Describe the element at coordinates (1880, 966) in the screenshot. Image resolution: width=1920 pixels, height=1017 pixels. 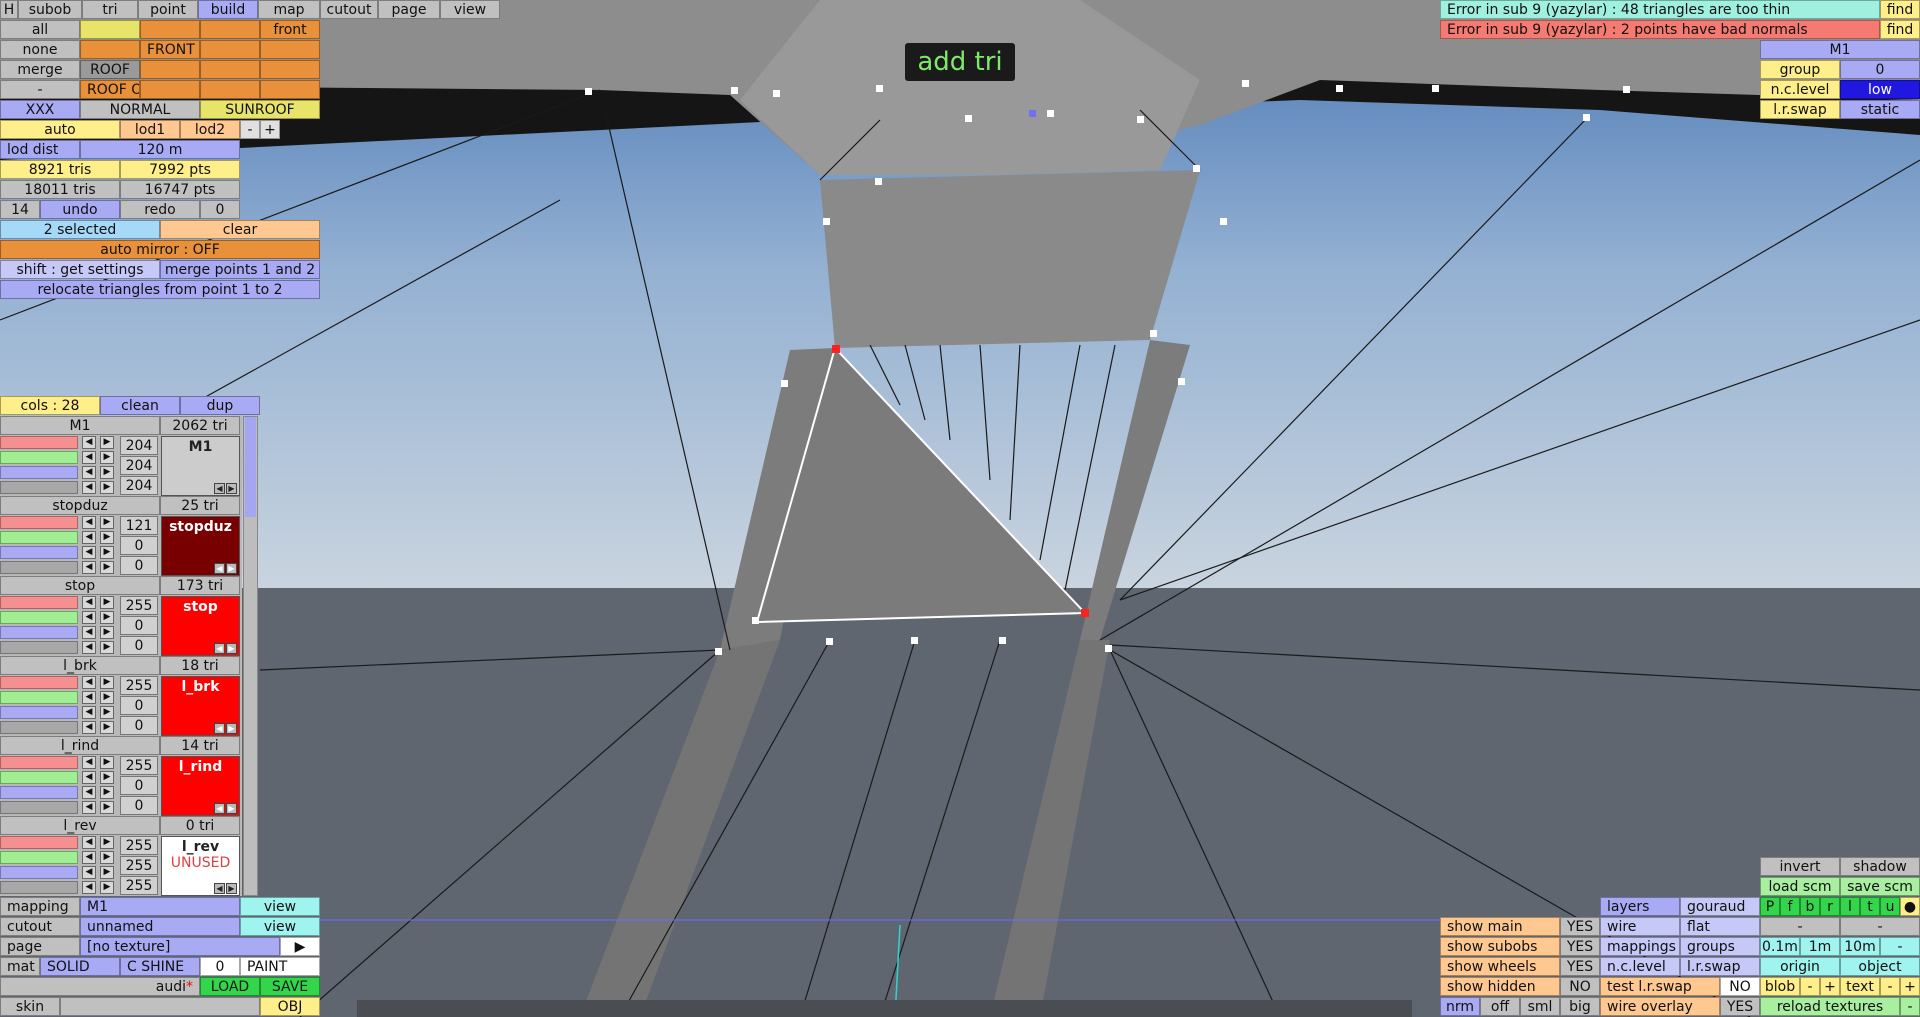
I see `object-button: object` at that location.